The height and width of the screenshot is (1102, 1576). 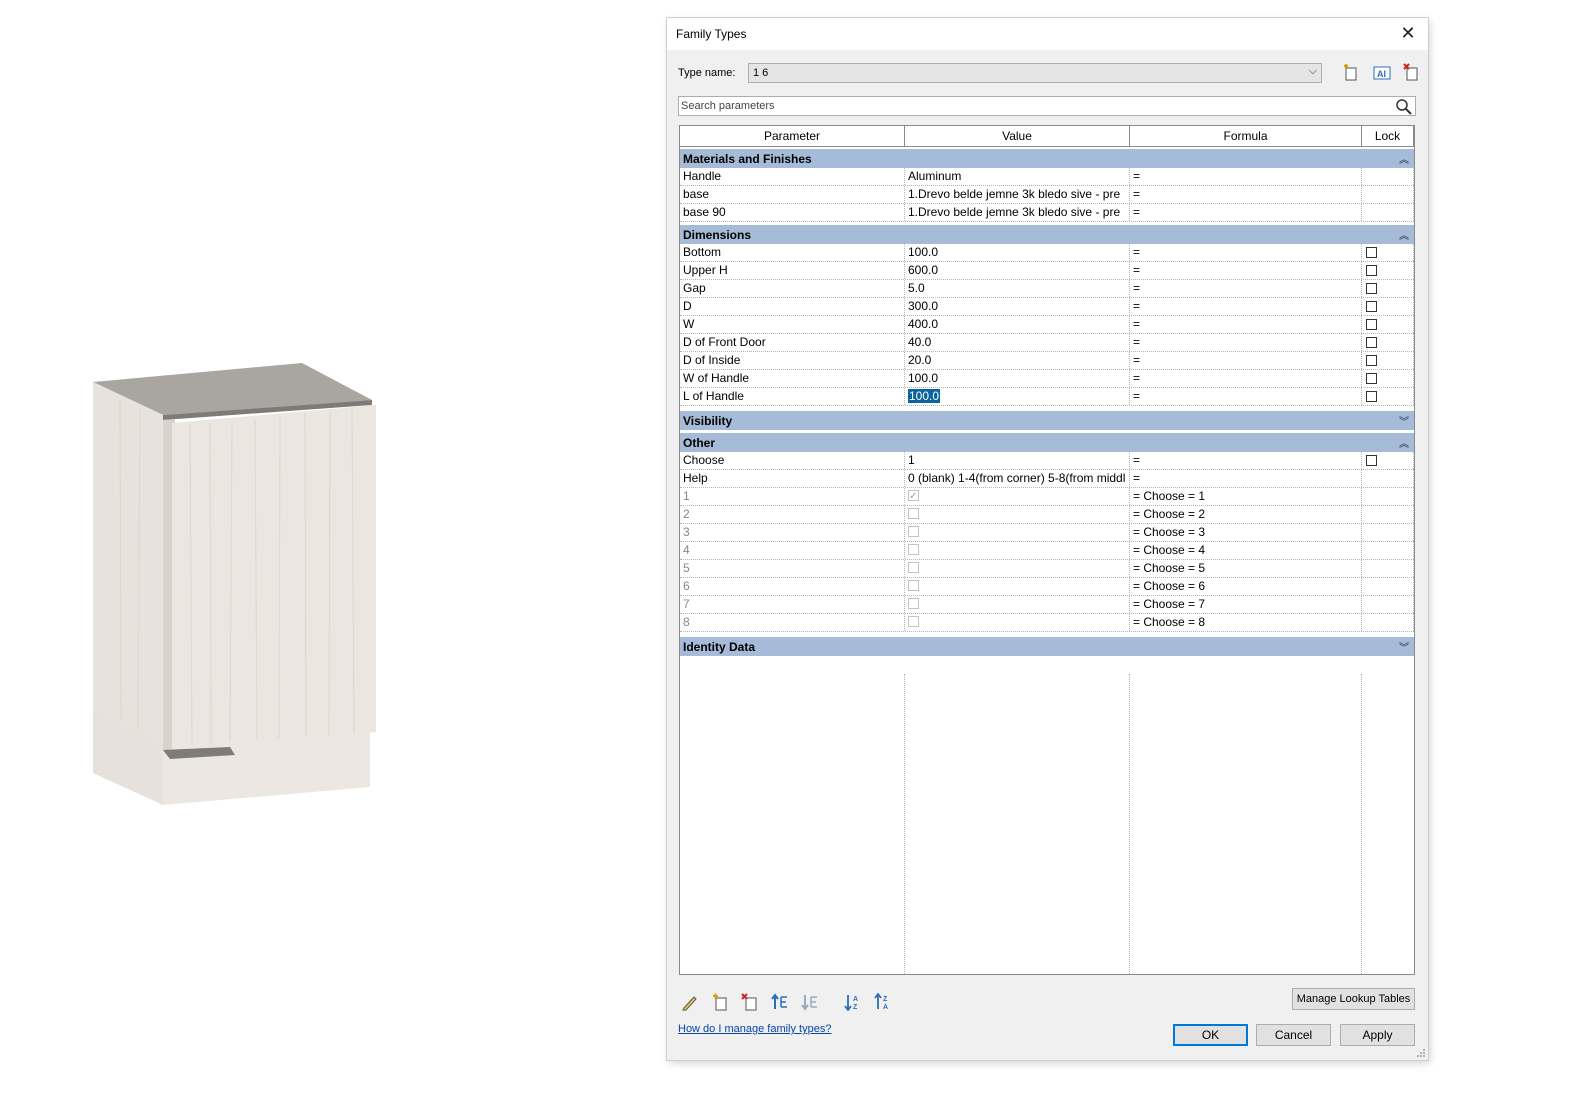 I want to click on sort-ascending-icon: A Z, so click(x=853, y=1002).